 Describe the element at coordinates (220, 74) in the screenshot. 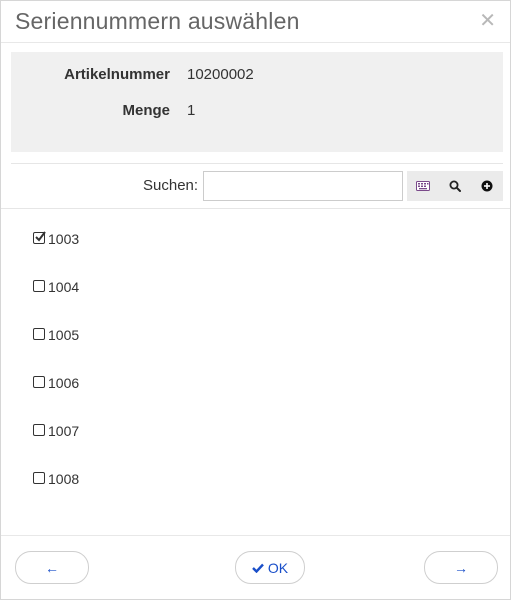

I see `article-number-value: 10200002` at that location.